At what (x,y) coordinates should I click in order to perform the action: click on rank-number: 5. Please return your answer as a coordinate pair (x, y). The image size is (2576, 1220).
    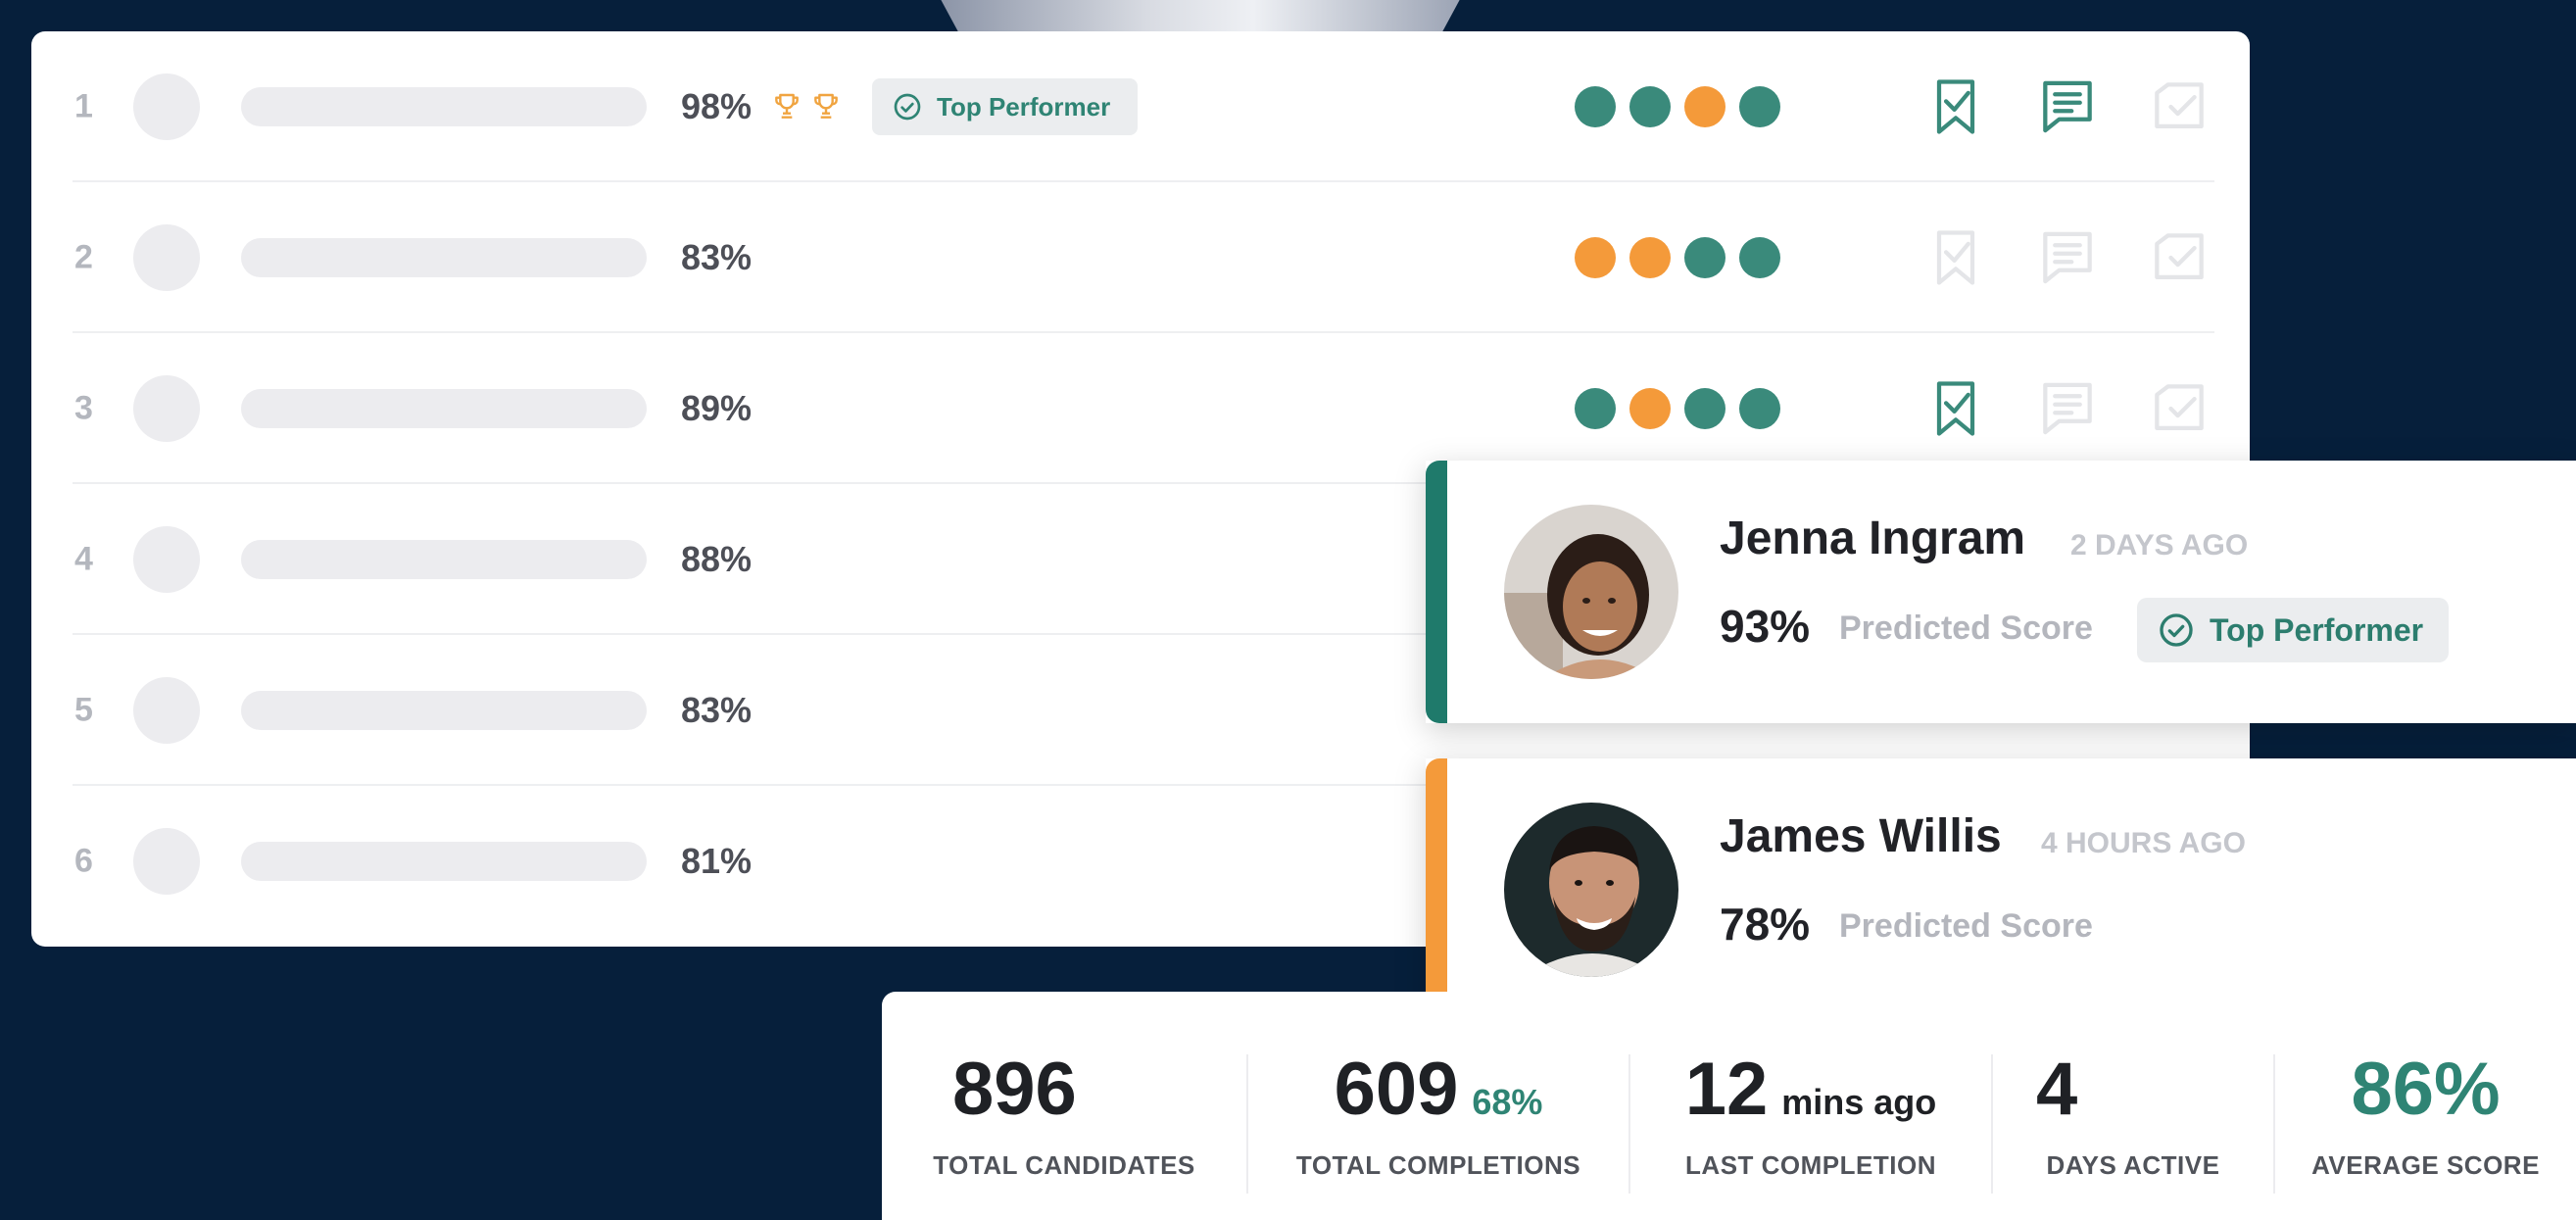
    Looking at the image, I should click on (83, 710).